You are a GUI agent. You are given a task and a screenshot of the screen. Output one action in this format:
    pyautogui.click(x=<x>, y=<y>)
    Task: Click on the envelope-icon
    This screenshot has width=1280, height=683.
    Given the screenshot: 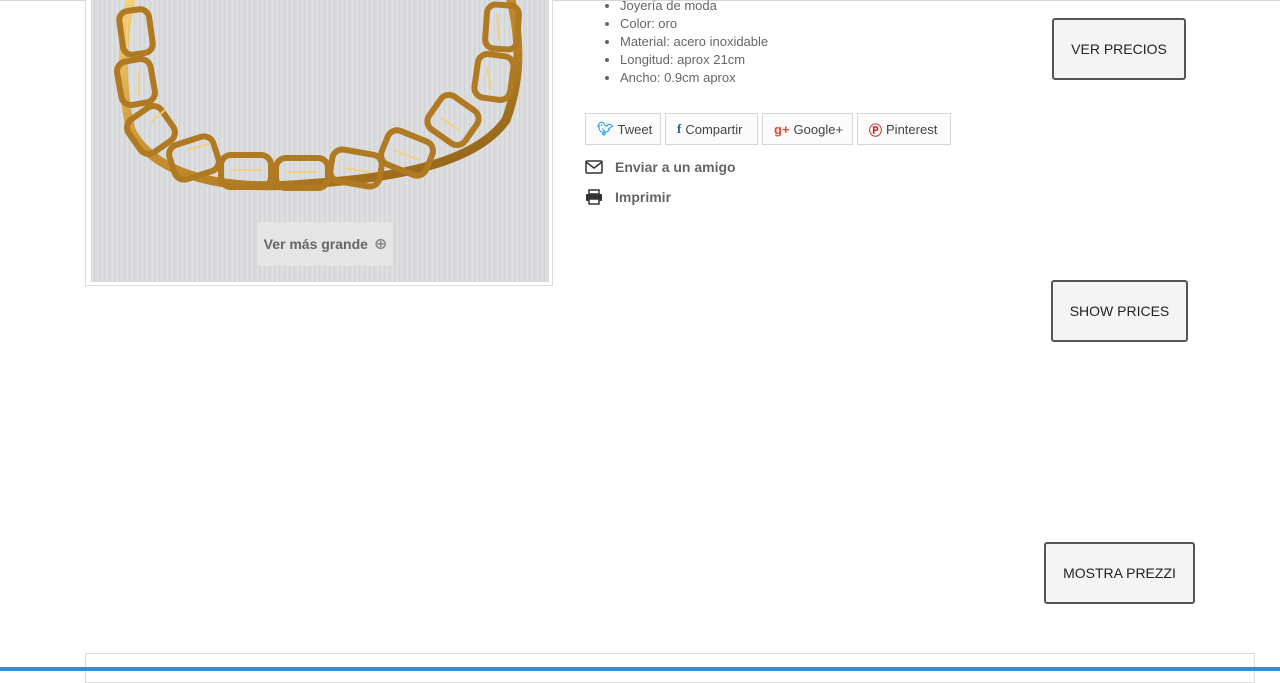 What is the action you would take?
    pyautogui.click(x=594, y=167)
    